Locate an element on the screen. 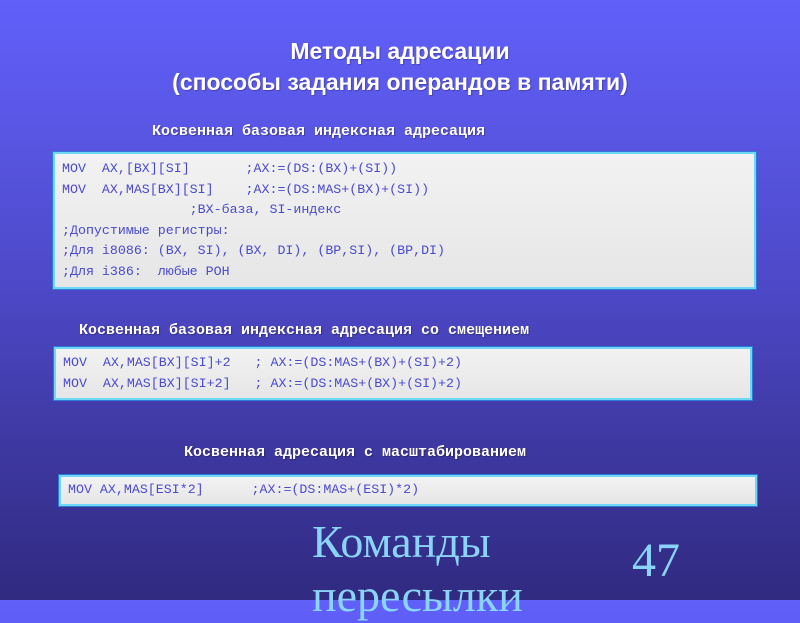 This screenshot has width=800, height=623. code-box-indirect-scaled: MOV AX,MAS[ESI*2] ;AX:=(DS:MAS+(ESI)*2) is located at coordinates (408, 490).